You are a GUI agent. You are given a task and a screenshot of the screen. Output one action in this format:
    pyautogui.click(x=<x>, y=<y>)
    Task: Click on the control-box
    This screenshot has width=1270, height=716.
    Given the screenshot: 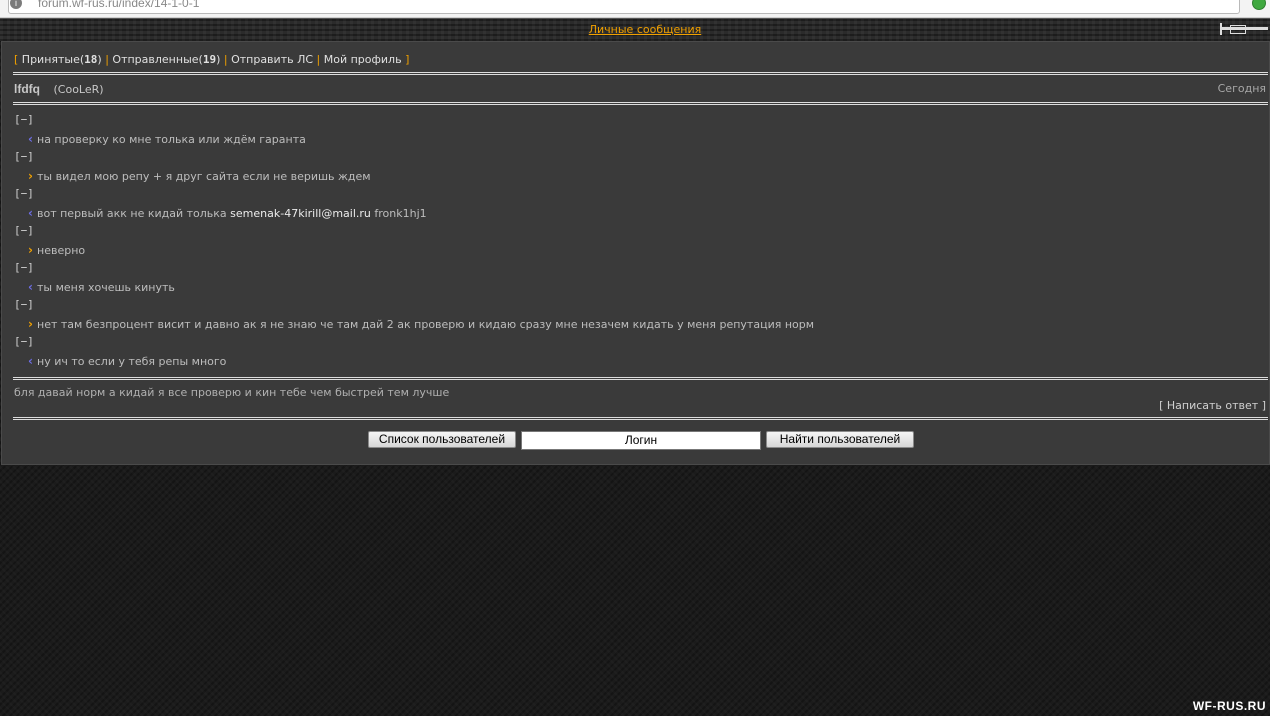 What is the action you would take?
    pyautogui.click(x=1238, y=29)
    